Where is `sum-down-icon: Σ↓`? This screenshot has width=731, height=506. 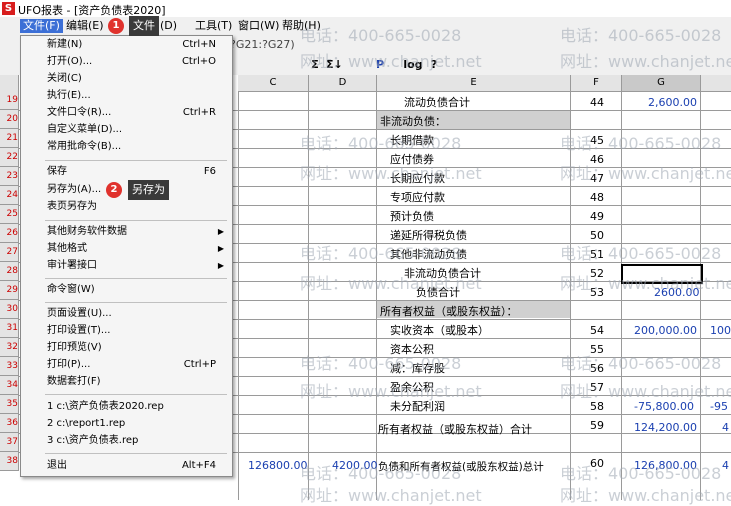 sum-down-icon: Σ↓ is located at coordinates (334, 65).